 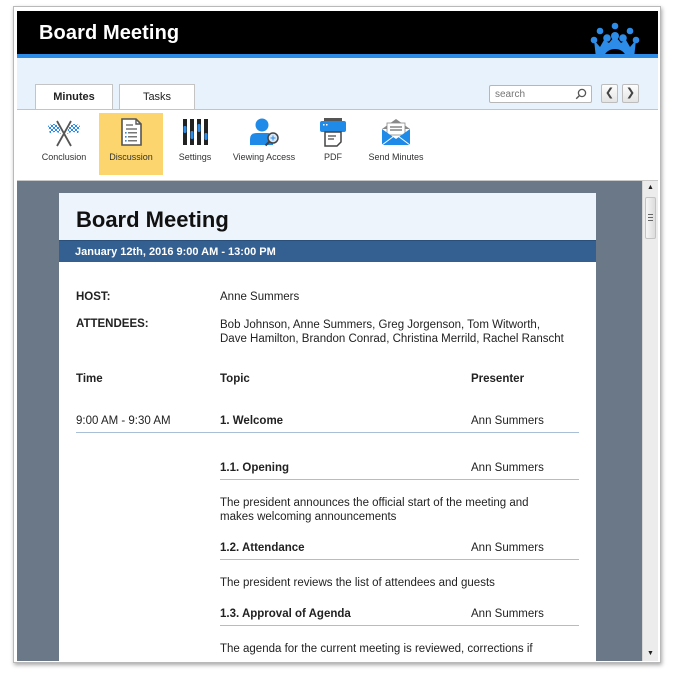 I want to click on agenda-topic: 1. Welcome, so click(x=252, y=421).